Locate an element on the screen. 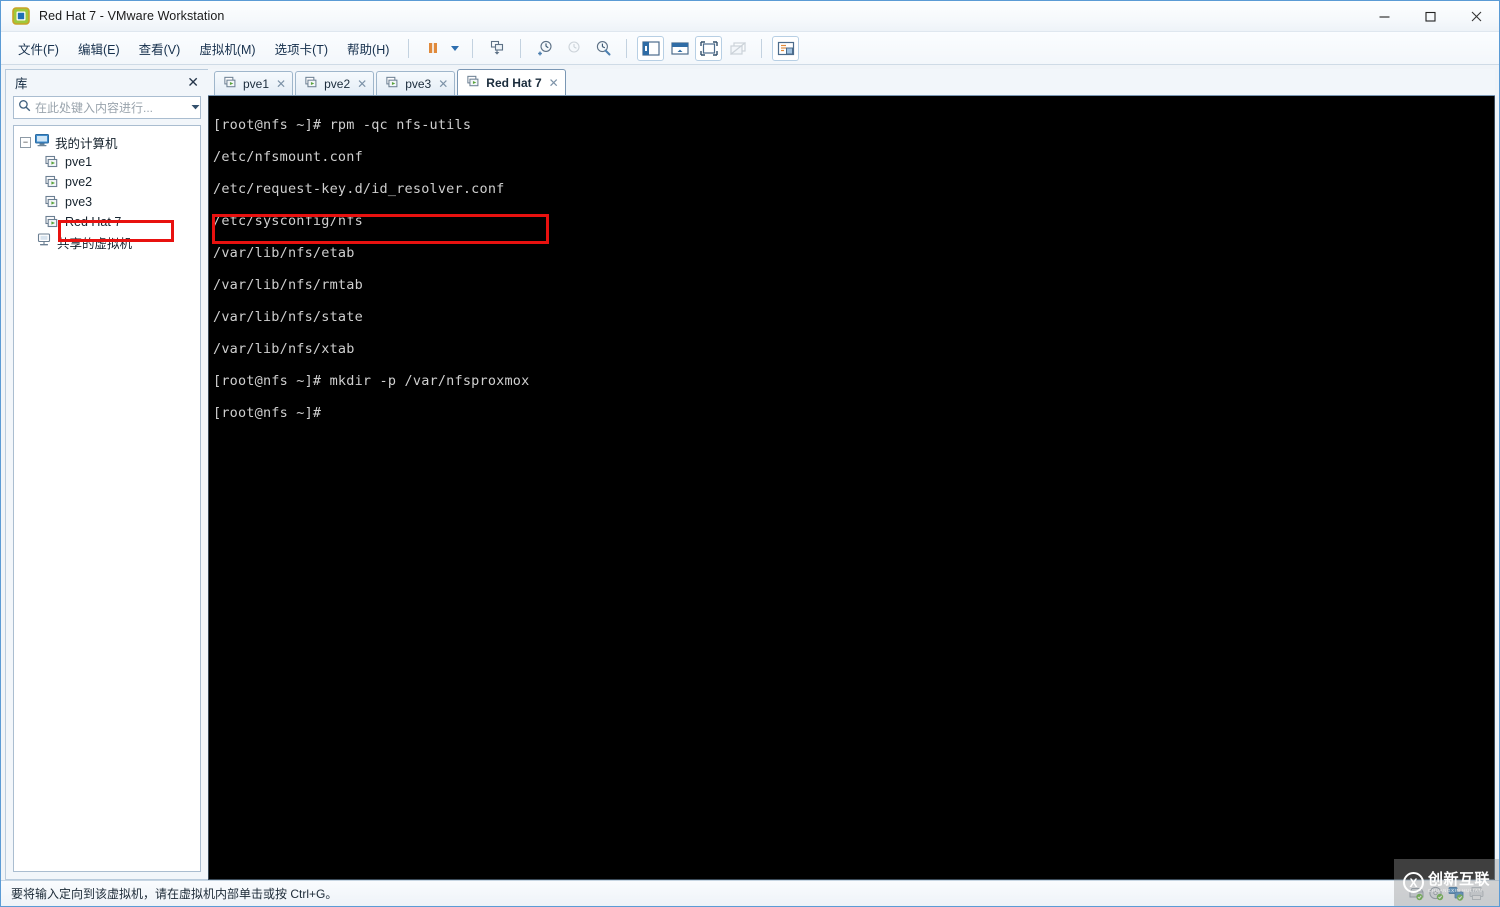 The image size is (1500, 907). tab-label: Red Hat 7 is located at coordinates (514, 82).